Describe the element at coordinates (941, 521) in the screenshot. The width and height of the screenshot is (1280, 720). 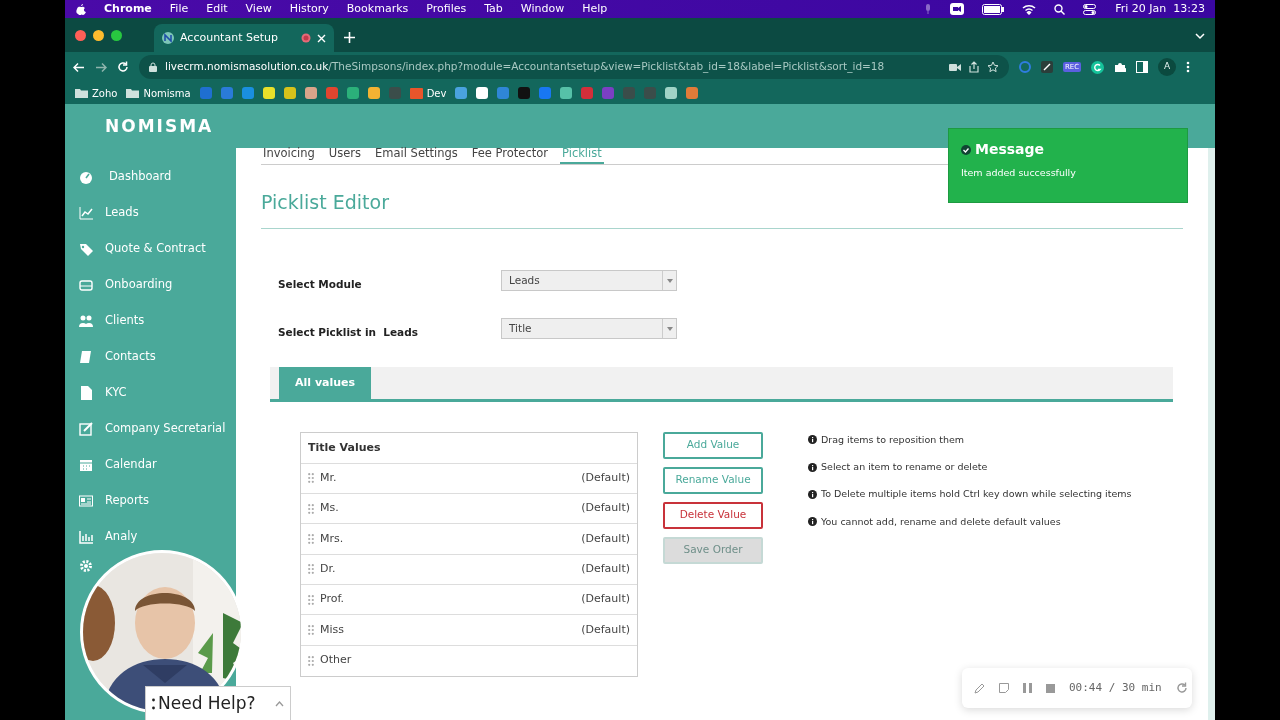
I see `tip-text: You cannot add, rename and delete default values` at that location.